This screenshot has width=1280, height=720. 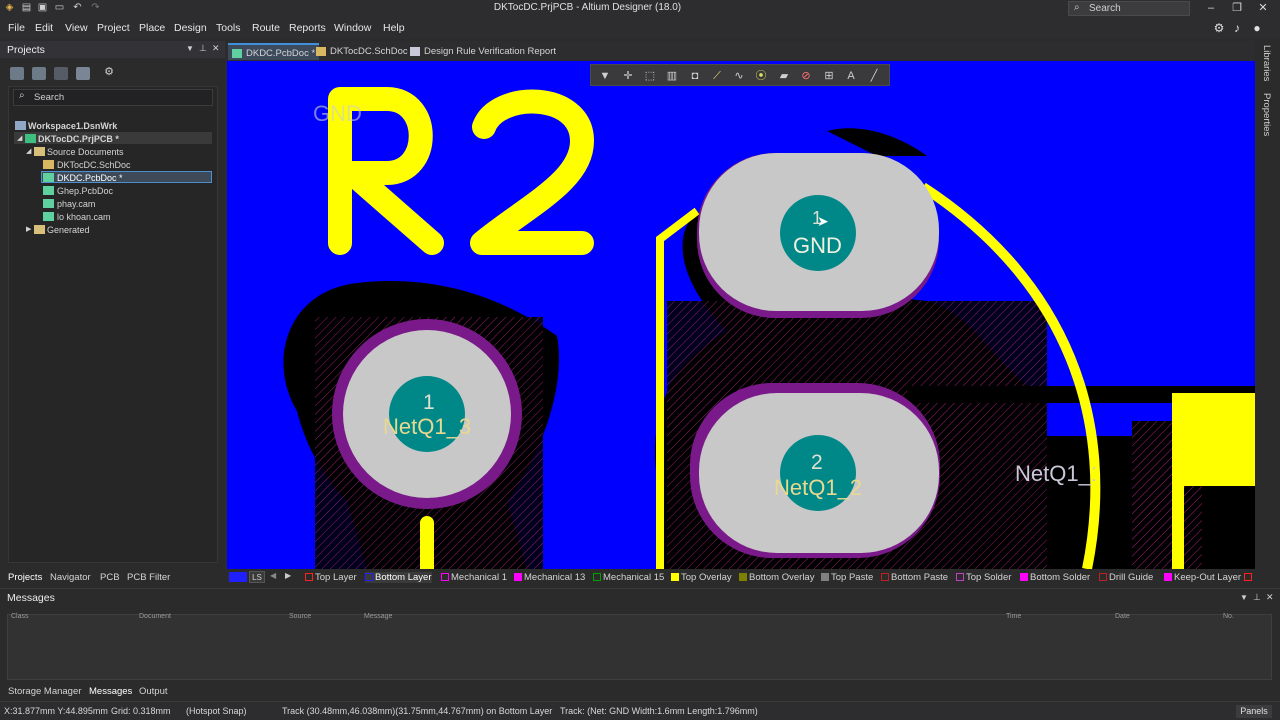 What do you see at coordinates (238, 577) in the screenshot?
I see `current-layer-color-swatch` at bounding box center [238, 577].